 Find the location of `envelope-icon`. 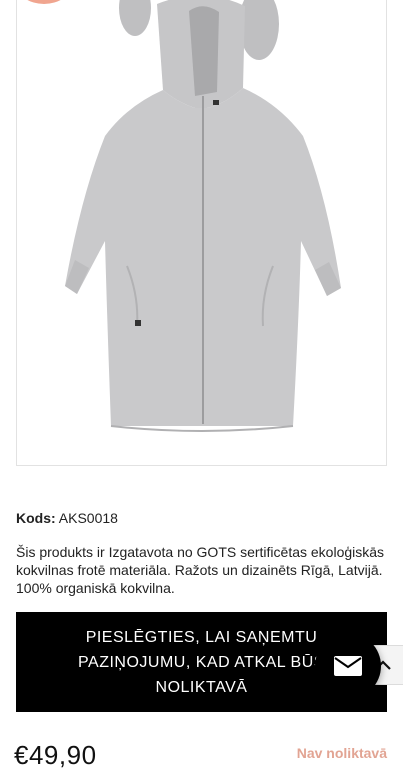

envelope-icon is located at coordinates (348, 666).